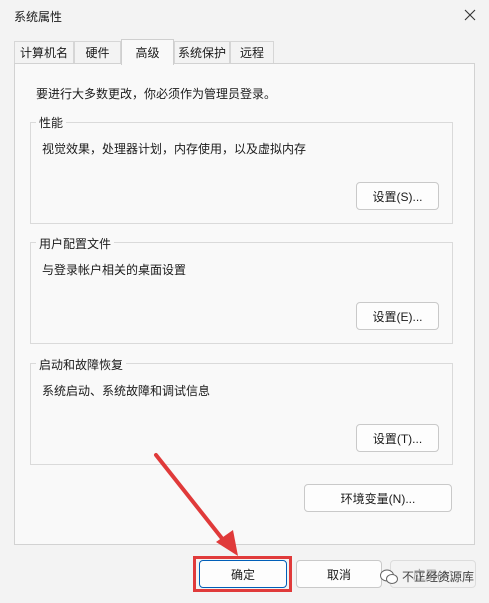 This screenshot has width=489, height=603. I want to click on annotation-arrow-icon, so click(196, 504).